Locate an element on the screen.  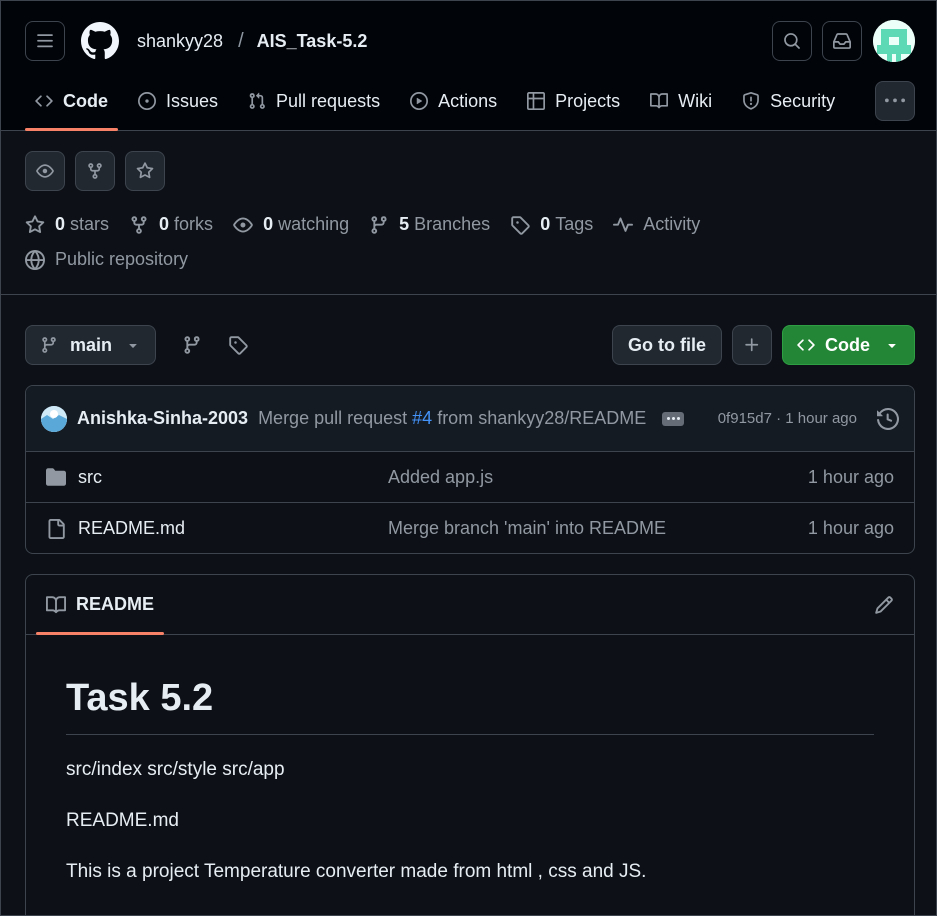
more-tabs-button is located at coordinates (895, 101).